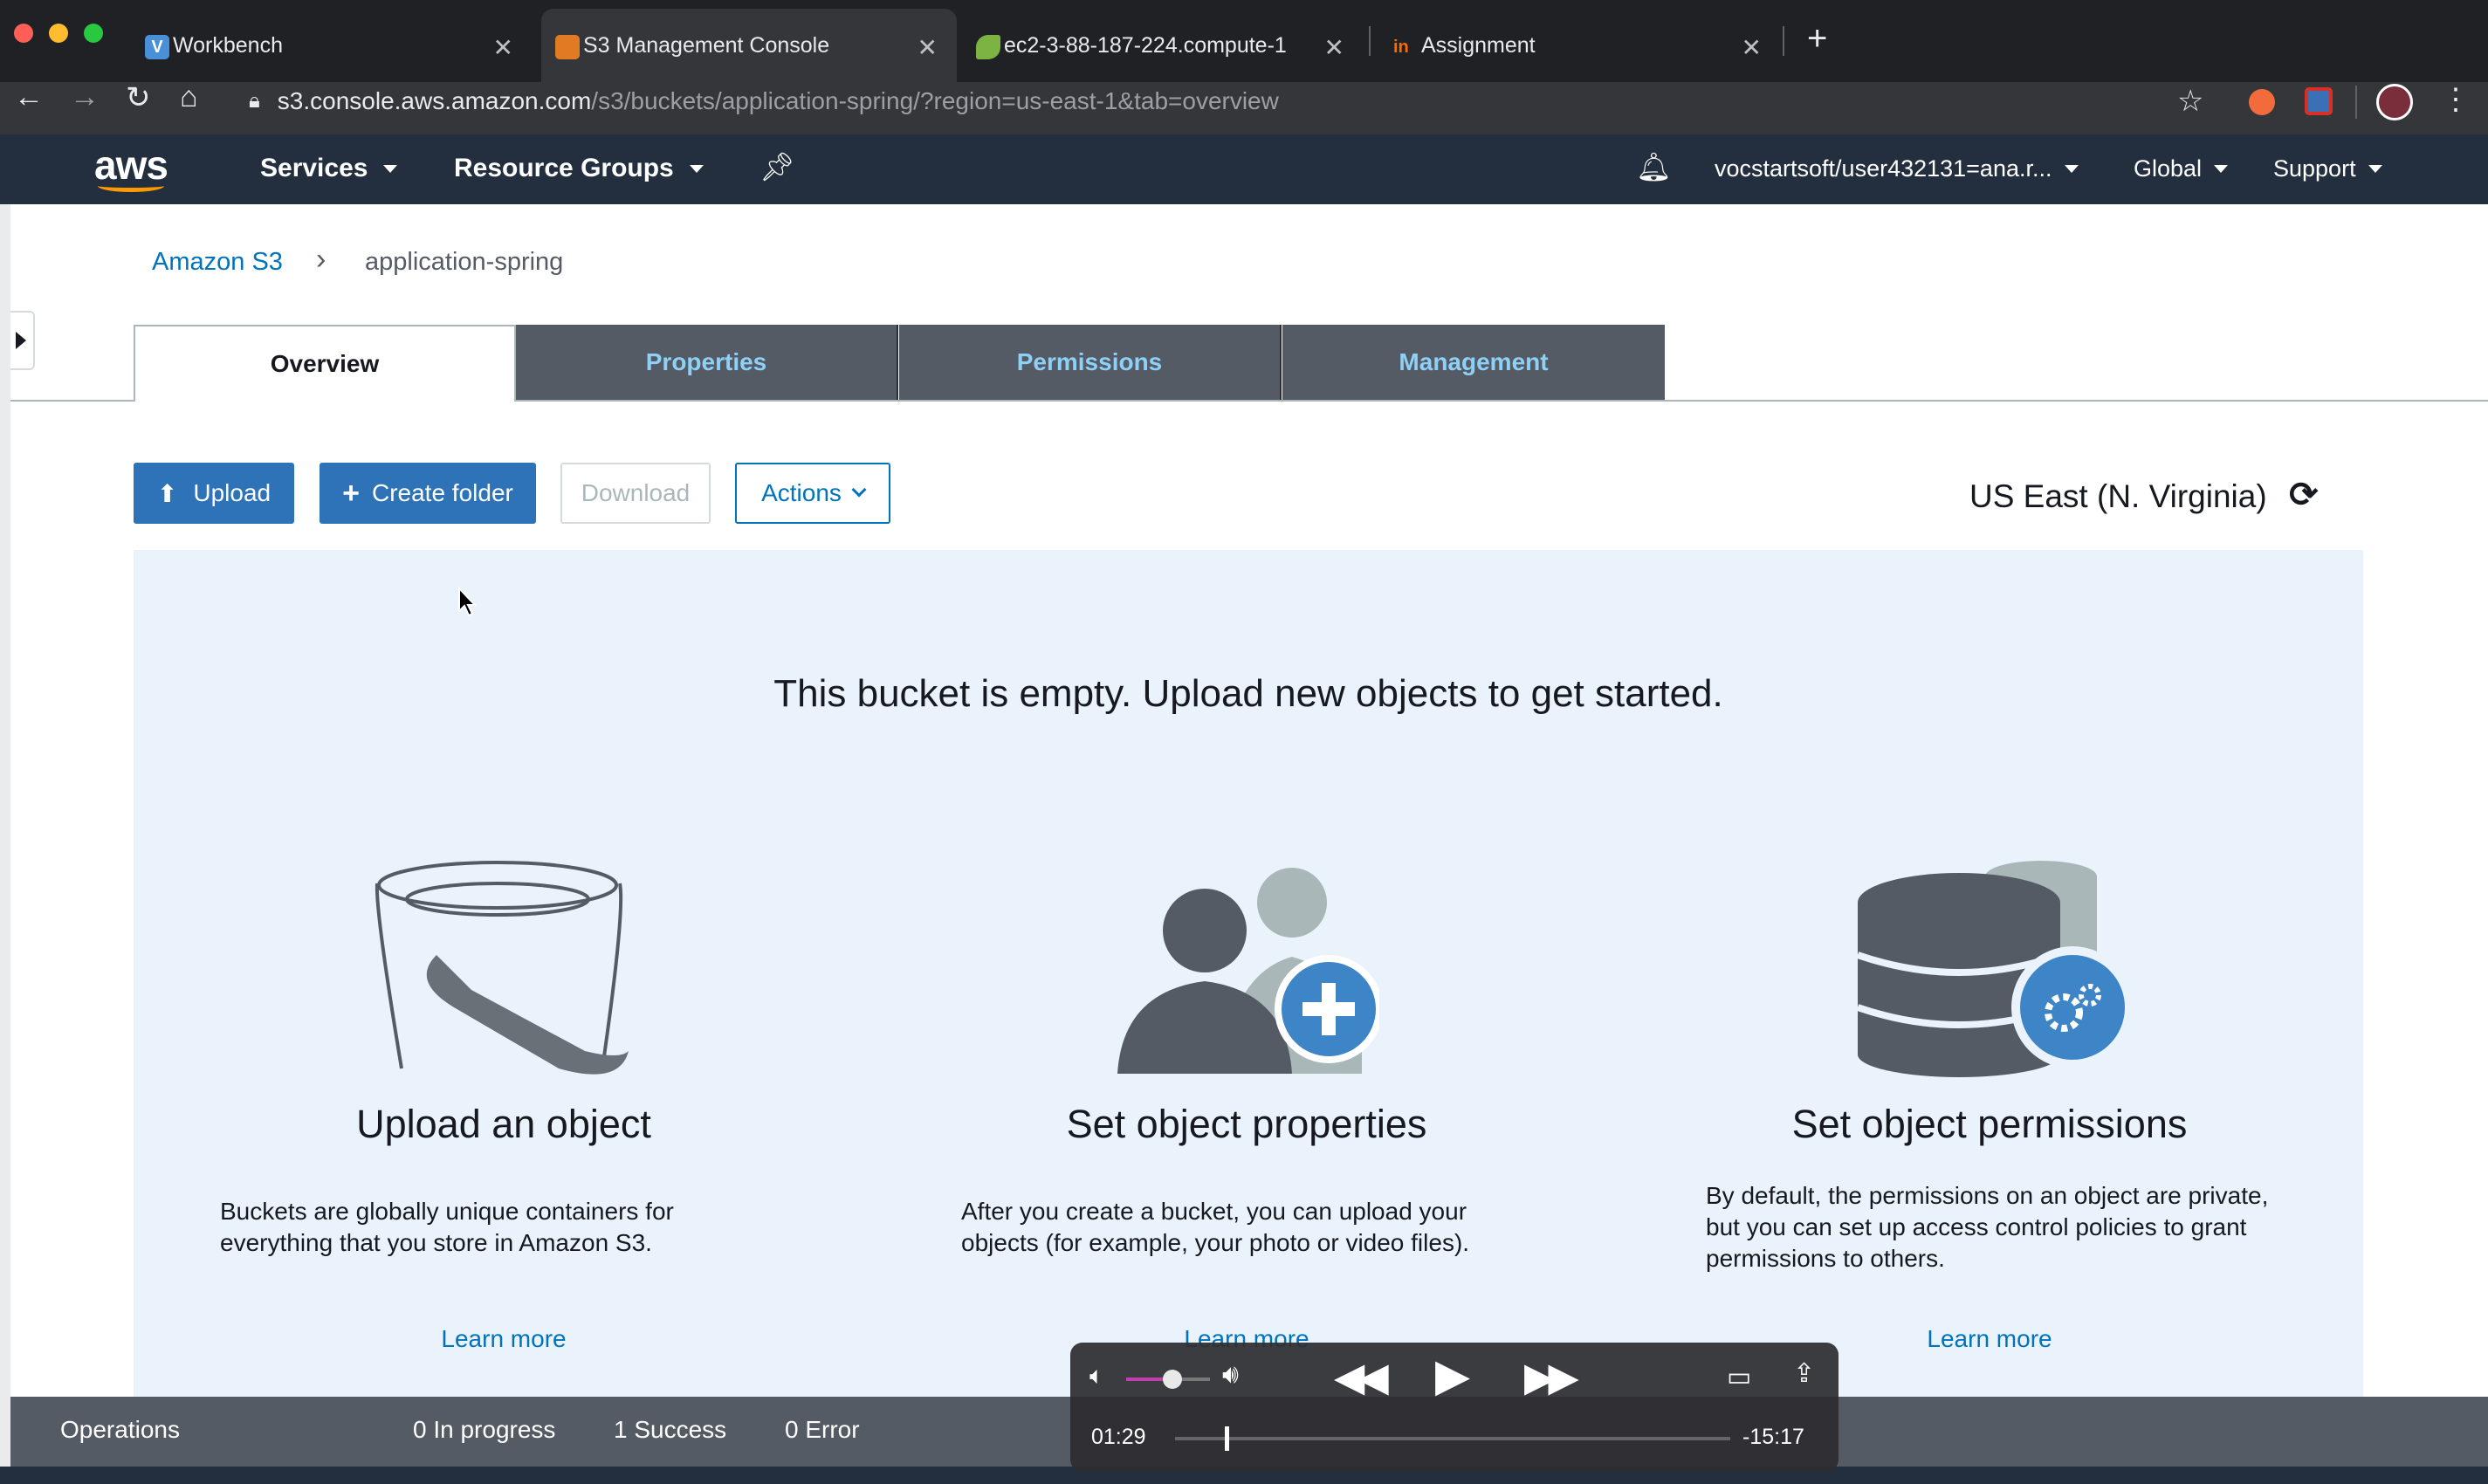 This screenshot has height=1484, width=2488. What do you see at coordinates (29, 97) in the screenshot?
I see `back-icon: ←` at bounding box center [29, 97].